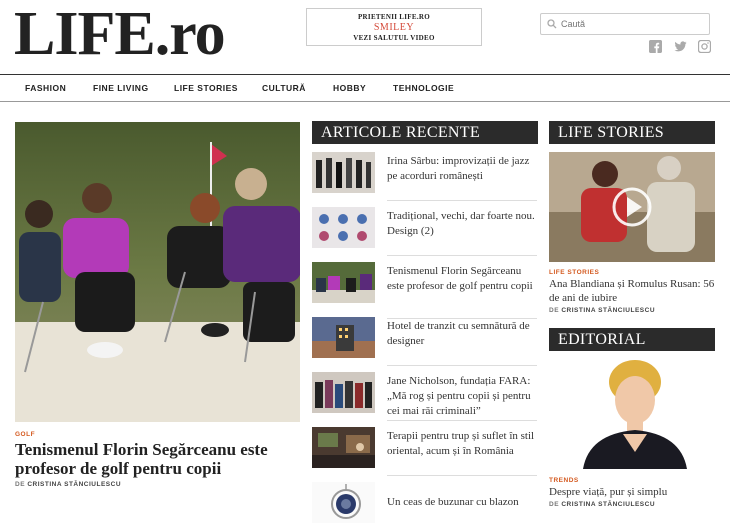 This screenshot has width=730, height=527. I want to click on search-box, so click(625, 24).